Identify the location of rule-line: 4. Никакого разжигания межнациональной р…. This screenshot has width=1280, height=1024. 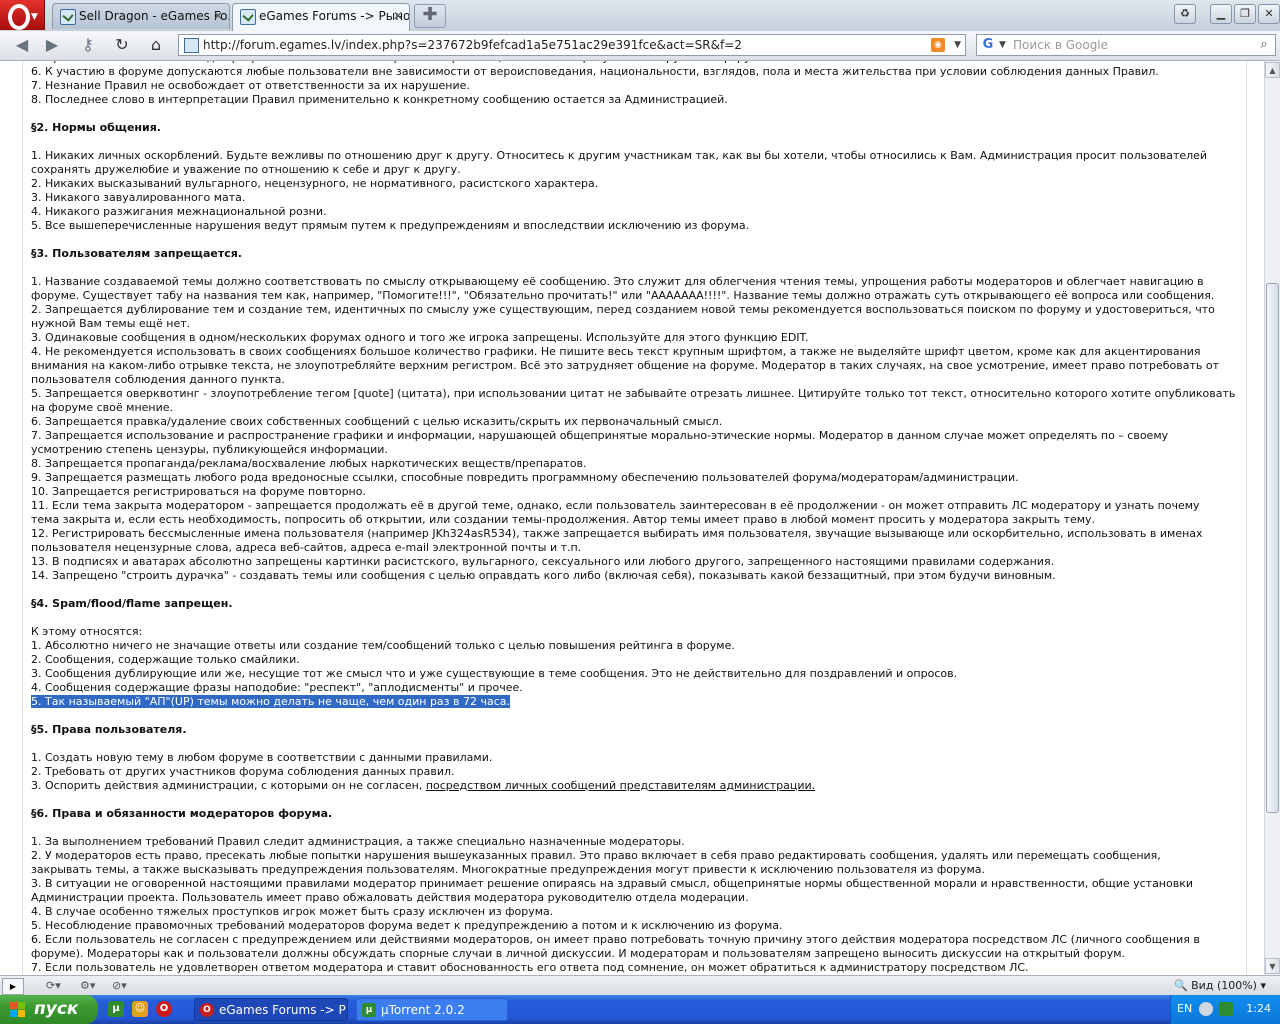
(636, 212).